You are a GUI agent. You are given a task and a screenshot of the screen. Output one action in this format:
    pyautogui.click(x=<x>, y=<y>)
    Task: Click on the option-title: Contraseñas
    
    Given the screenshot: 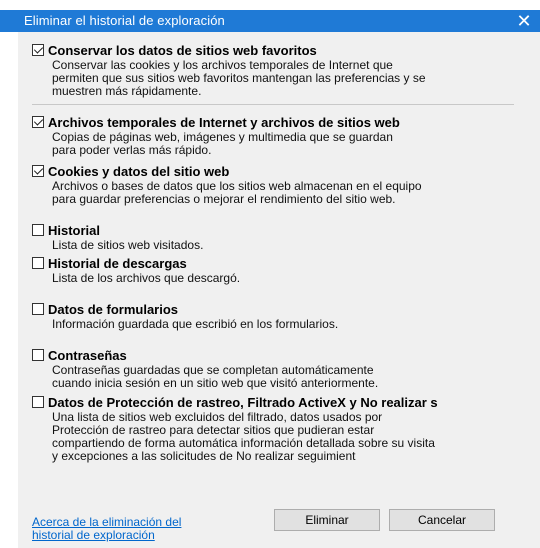 What is the action you would take?
    pyautogui.click(x=87, y=355)
    